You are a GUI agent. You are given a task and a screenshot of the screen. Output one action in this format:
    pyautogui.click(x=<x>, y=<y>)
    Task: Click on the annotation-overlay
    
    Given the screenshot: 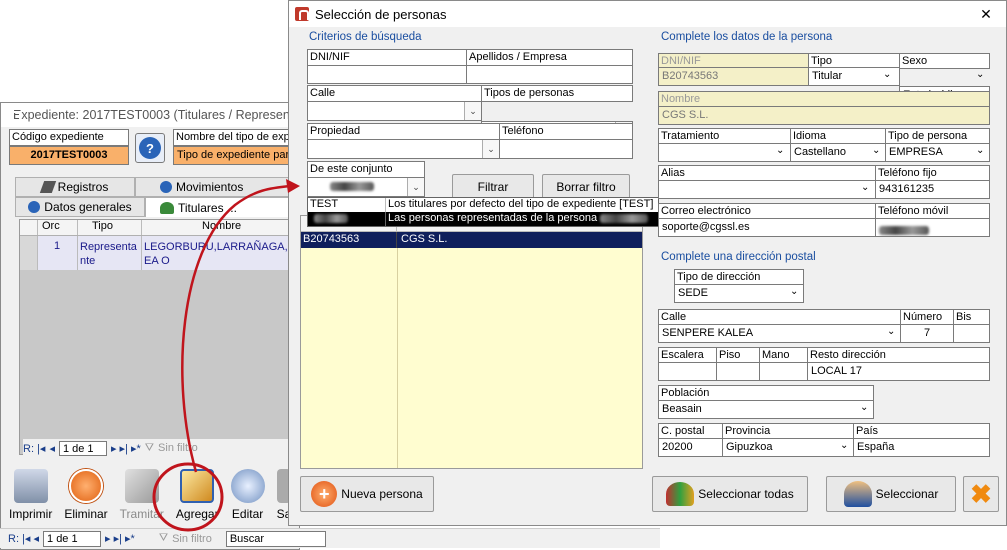 What is the action you would take?
    pyautogui.click(x=226, y=355)
    